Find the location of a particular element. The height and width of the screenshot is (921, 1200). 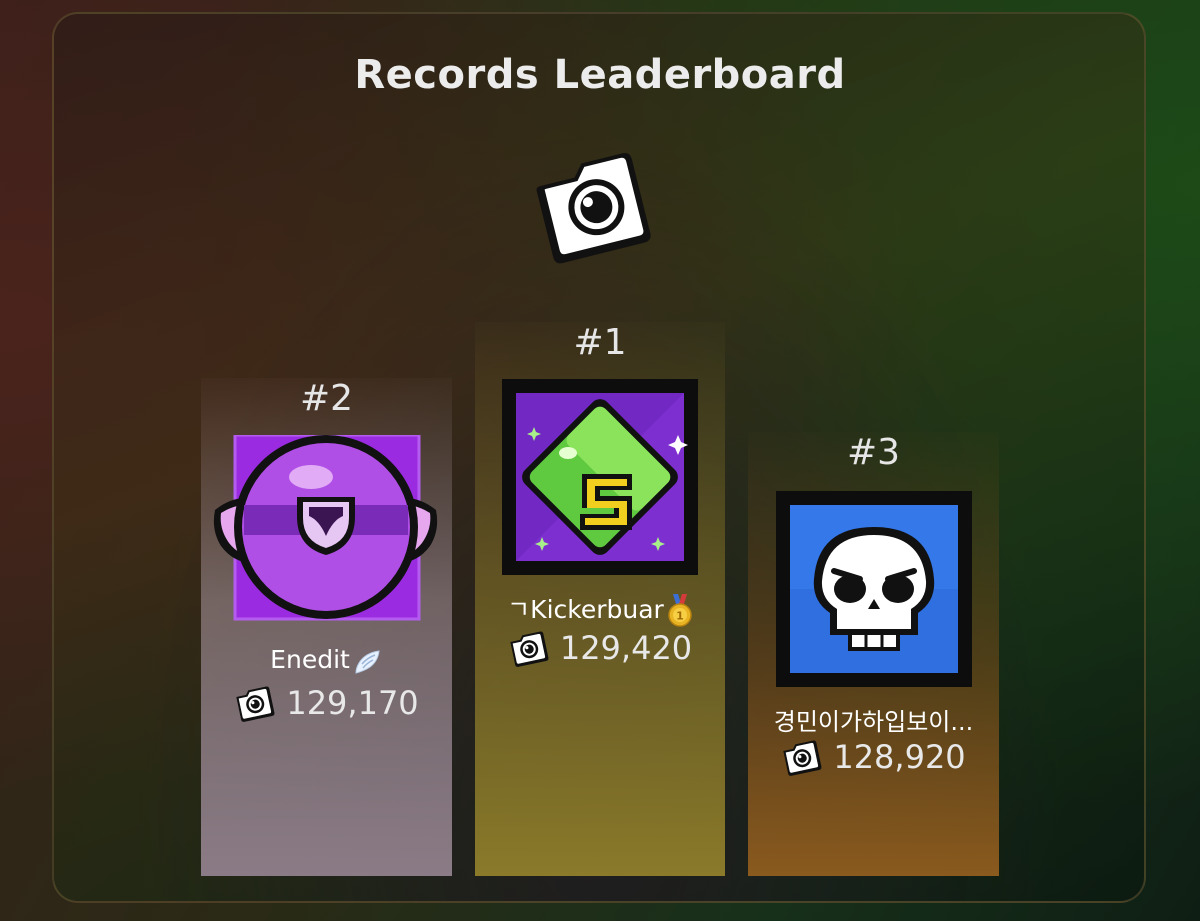

player-name: Enedit is located at coordinates (326, 660).